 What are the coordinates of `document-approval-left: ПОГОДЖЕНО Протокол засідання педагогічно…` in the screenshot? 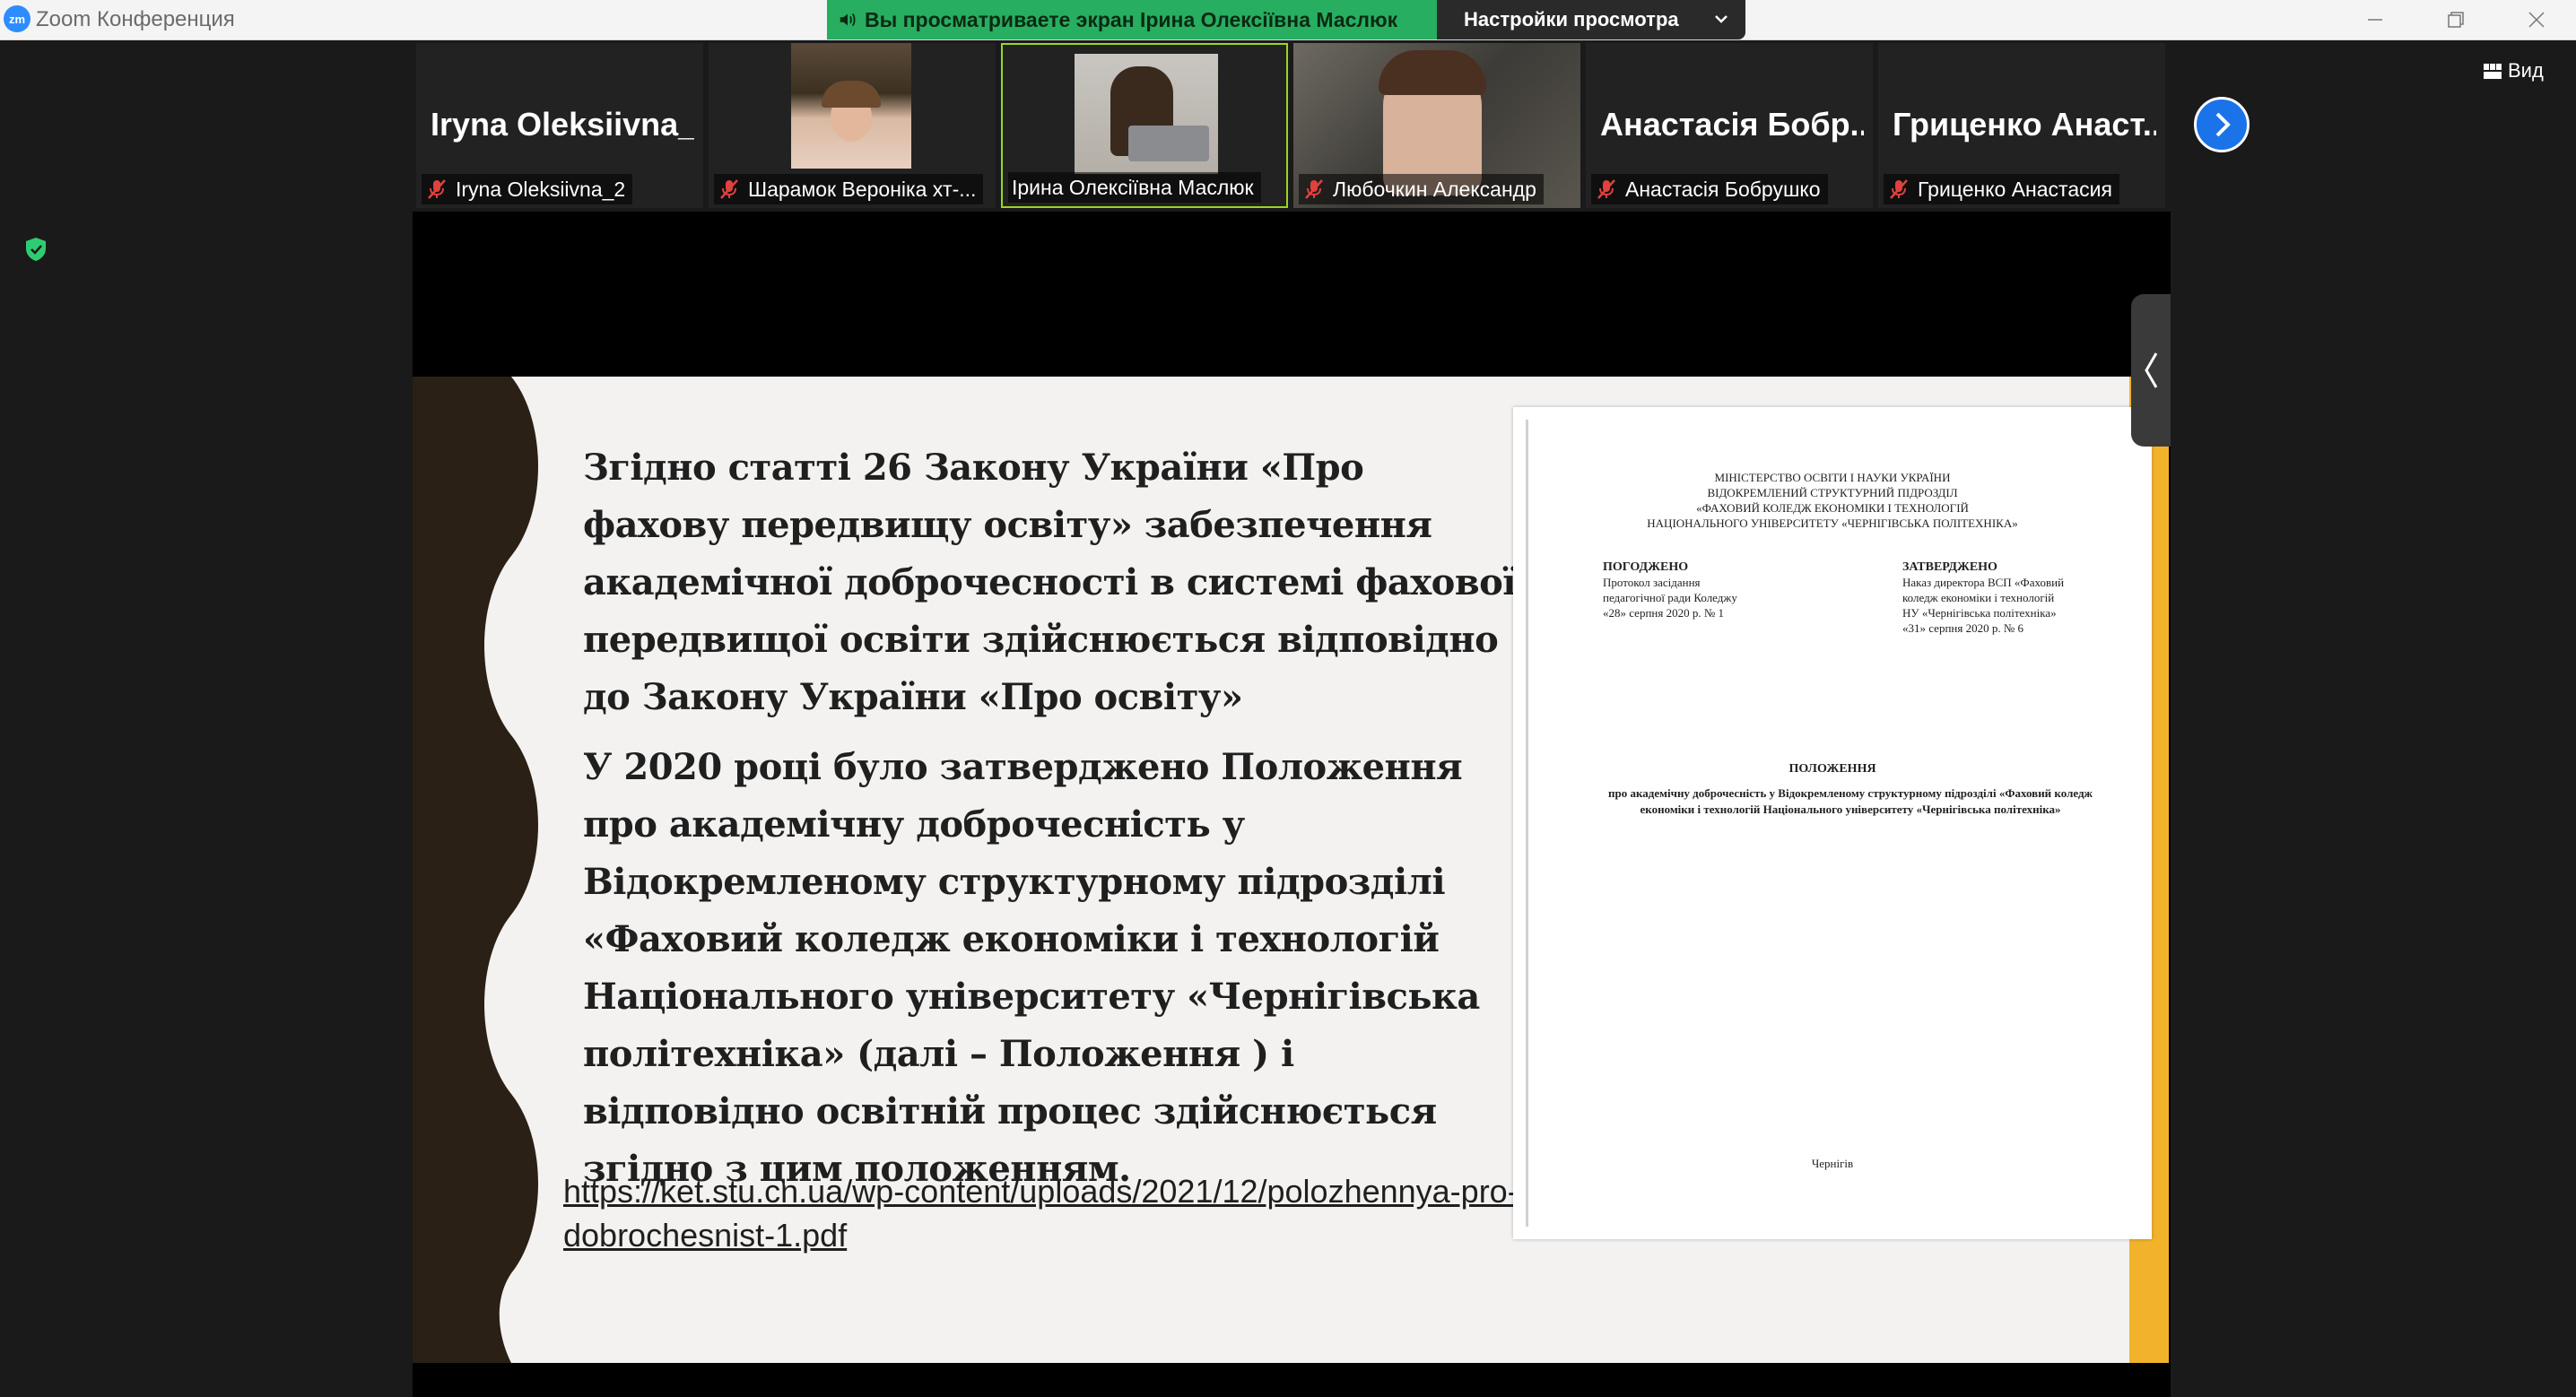 It's located at (1670, 590).